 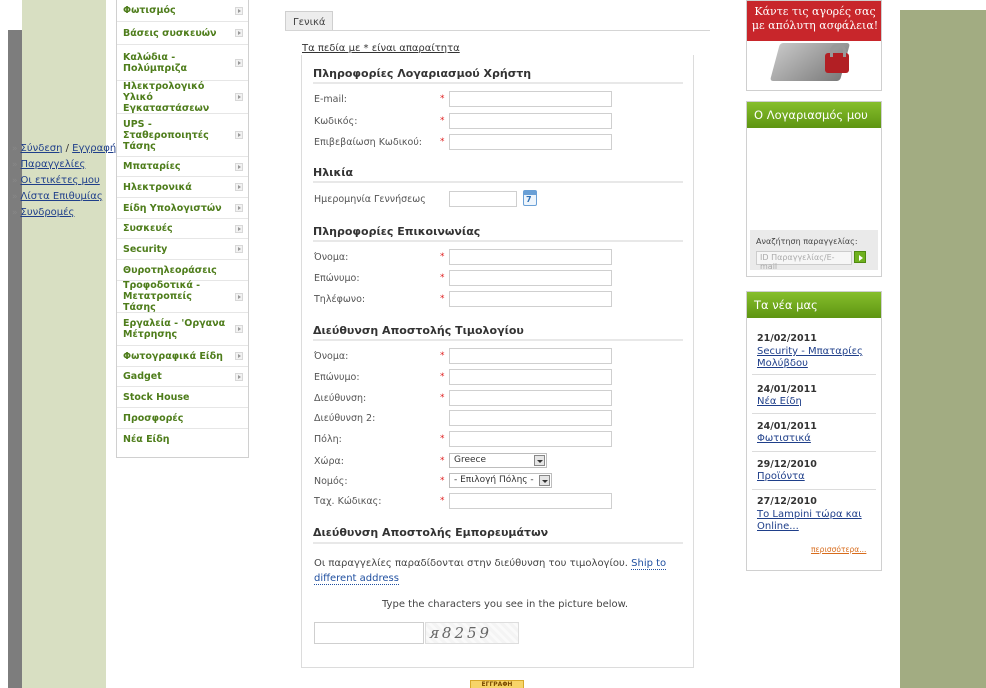 What do you see at coordinates (943, 349) in the screenshot?
I see `page-background-right` at bounding box center [943, 349].